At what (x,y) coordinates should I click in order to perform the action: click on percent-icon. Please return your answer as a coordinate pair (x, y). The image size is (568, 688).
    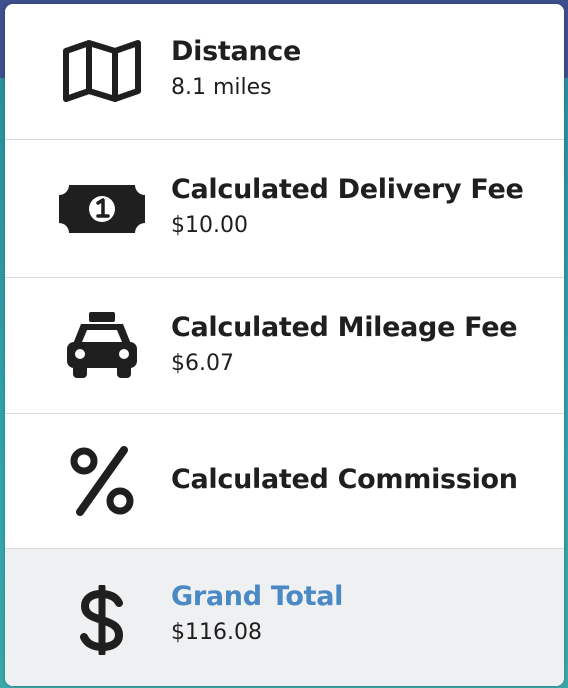
    Looking at the image, I should click on (102, 481).